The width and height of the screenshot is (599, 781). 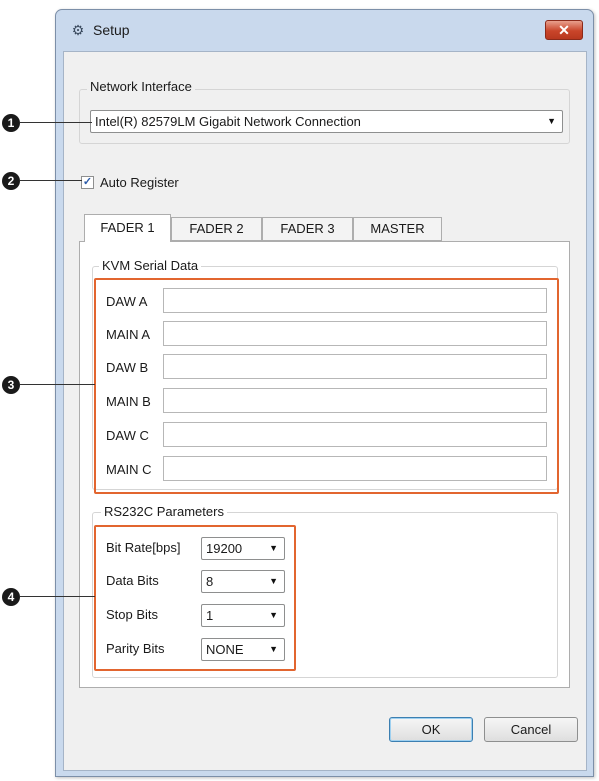 I want to click on callout-4: 4, so click(x=11, y=597).